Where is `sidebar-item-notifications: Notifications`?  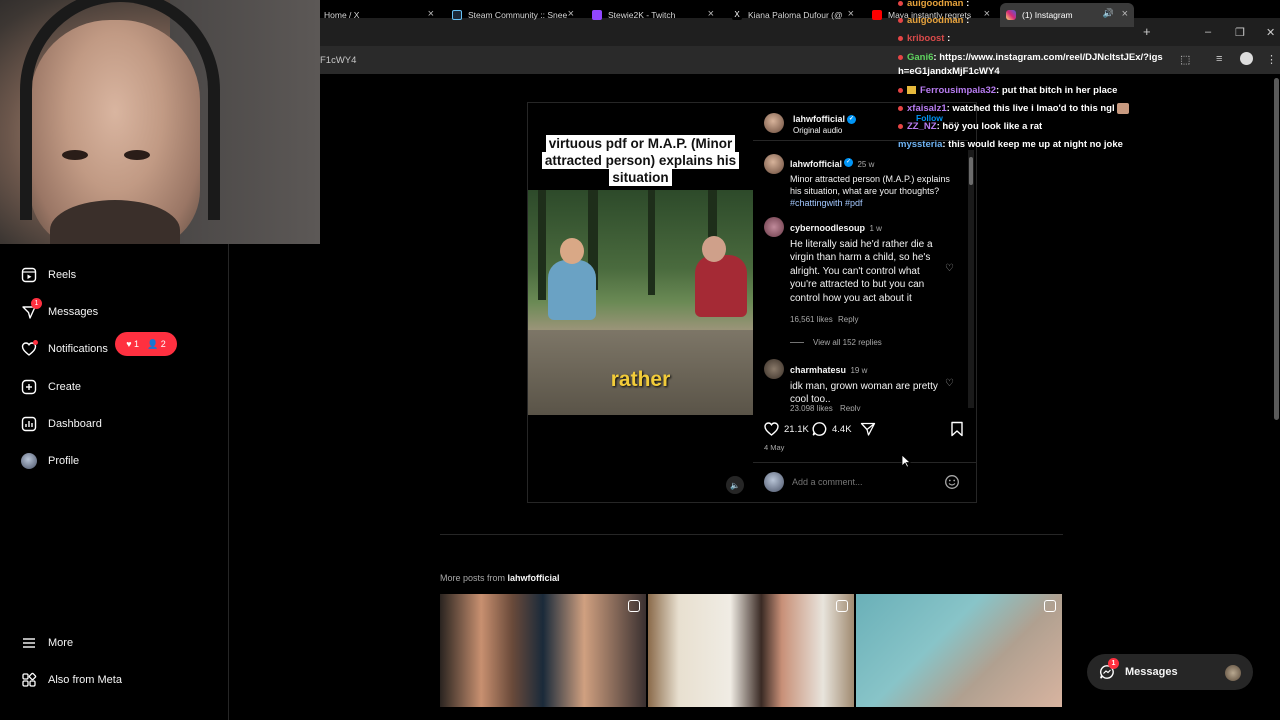 sidebar-item-notifications: Notifications is located at coordinates (64, 349).